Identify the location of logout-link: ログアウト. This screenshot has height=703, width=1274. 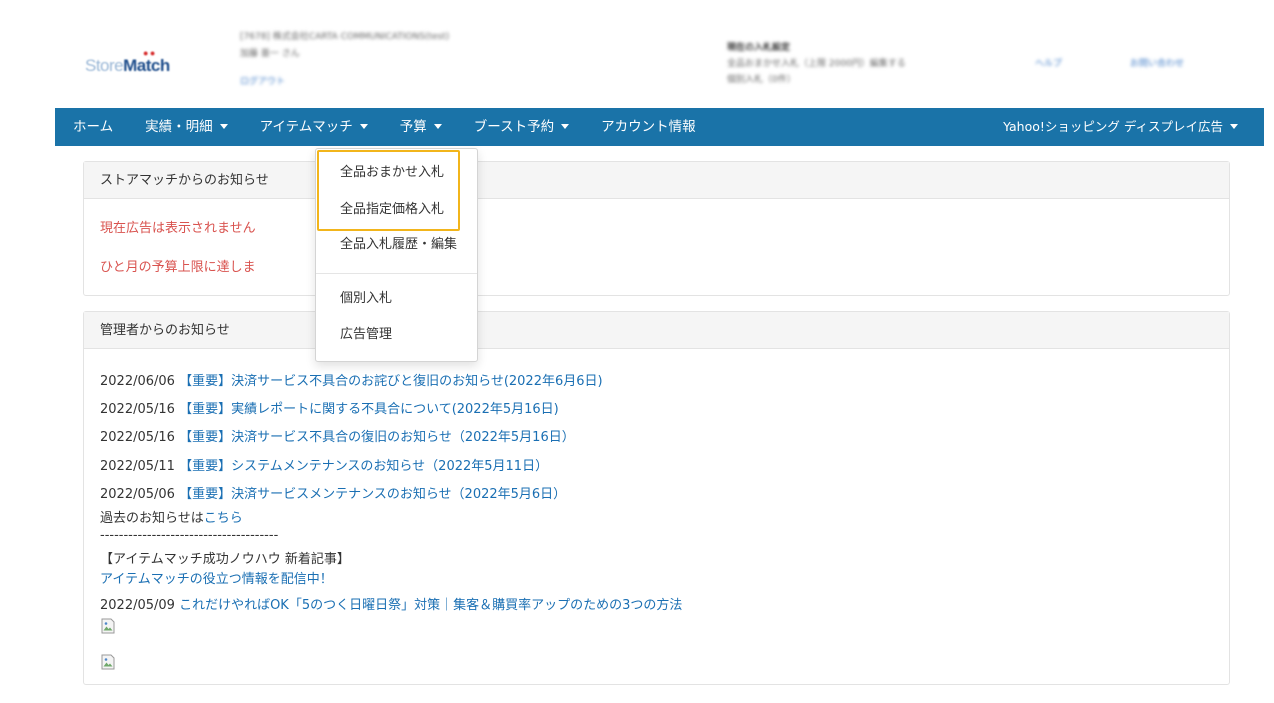
(262, 80).